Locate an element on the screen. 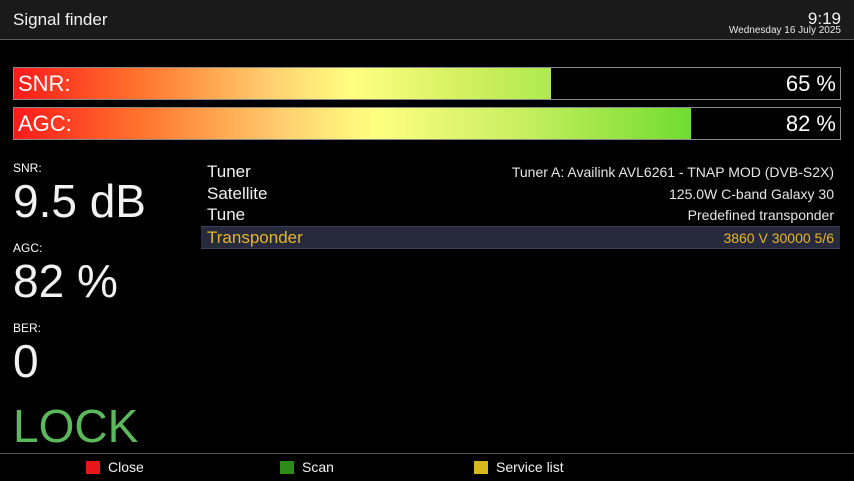 The width and height of the screenshot is (854, 481). service-list-button-label: Service list is located at coordinates (530, 467).